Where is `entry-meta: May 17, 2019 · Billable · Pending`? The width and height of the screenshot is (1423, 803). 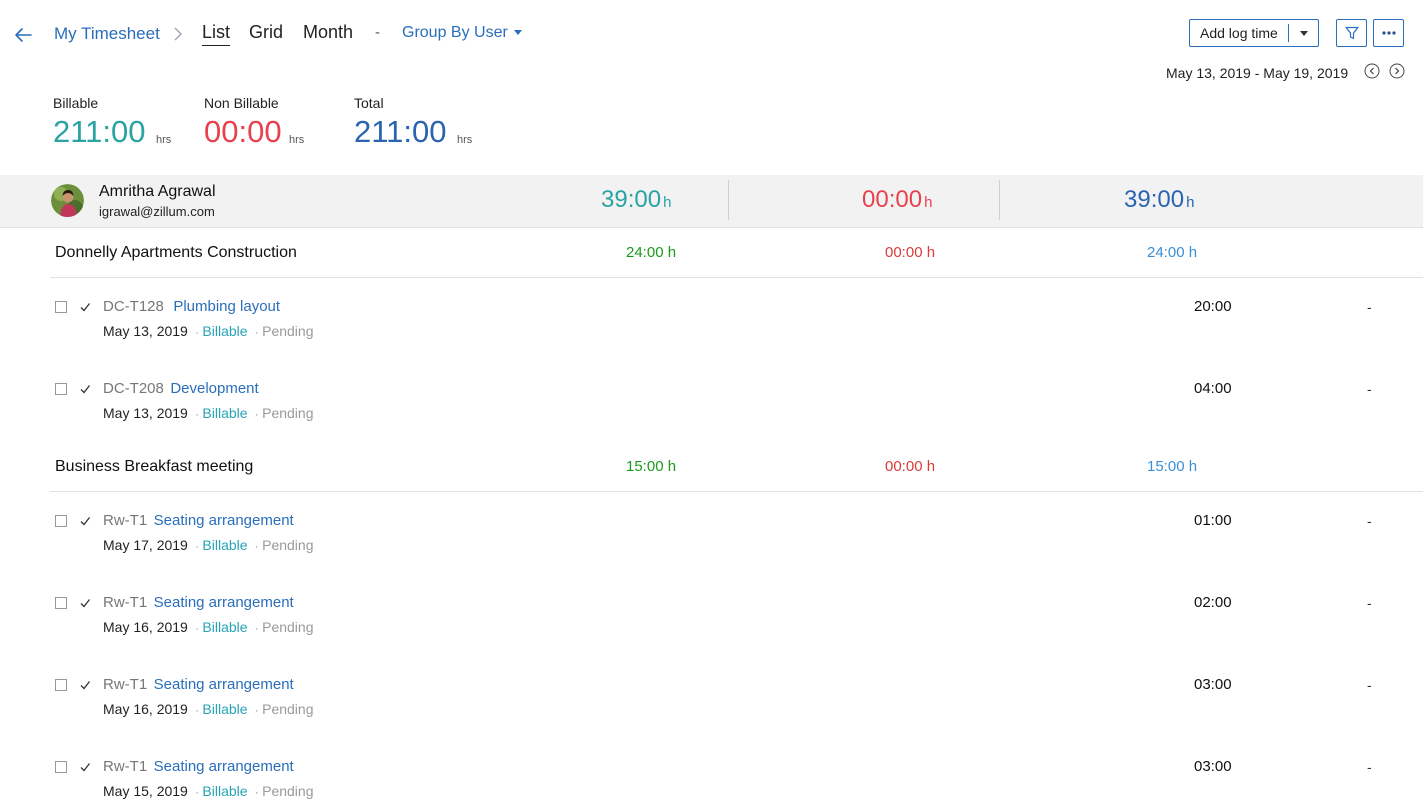
entry-meta: May 17, 2019 · Billable · Pending is located at coordinates (208, 545).